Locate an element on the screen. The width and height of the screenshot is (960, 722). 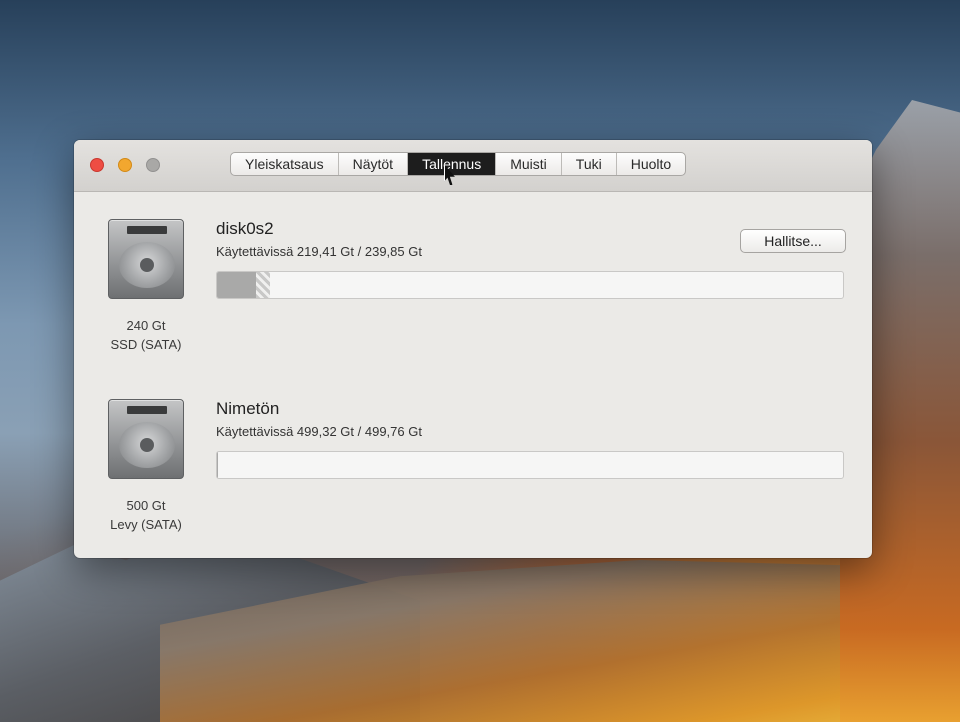
disk-type: Levy (SATA) is located at coordinates (146, 524).